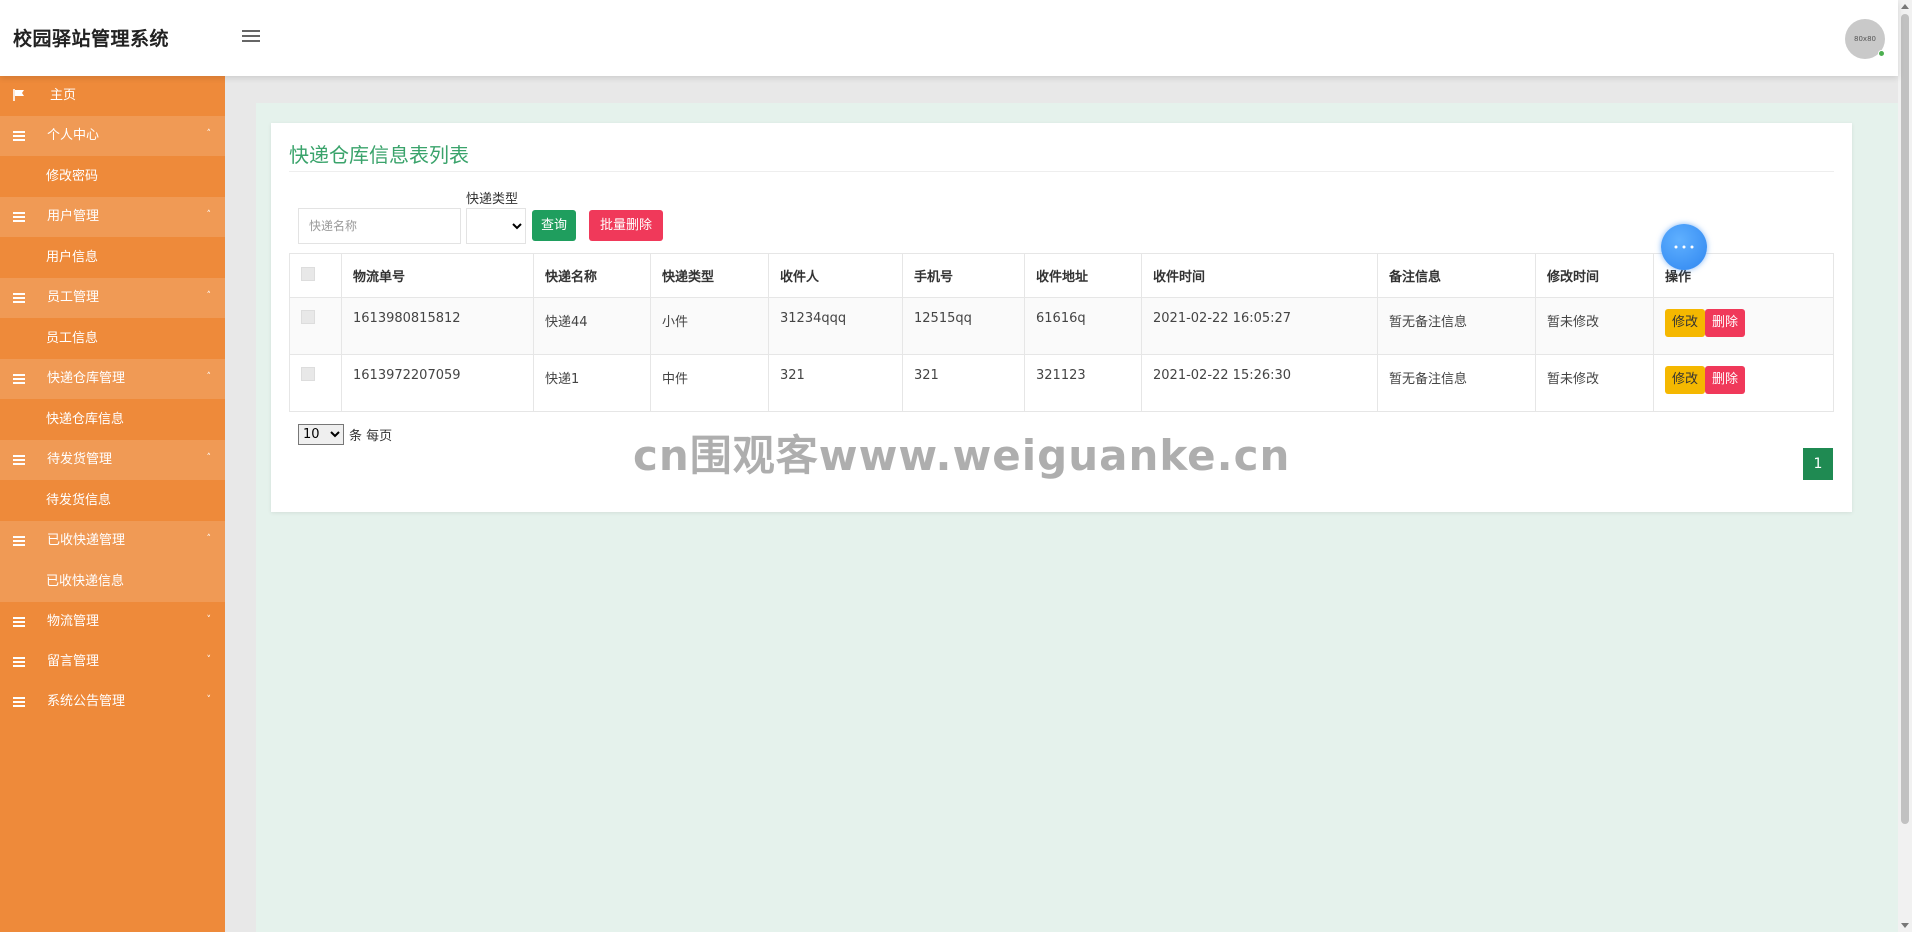 This screenshot has width=1912, height=932. What do you see at coordinates (1905, 925) in the screenshot?
I see `scroll-down-arrow-icon` at bounding box center [1905, 925].